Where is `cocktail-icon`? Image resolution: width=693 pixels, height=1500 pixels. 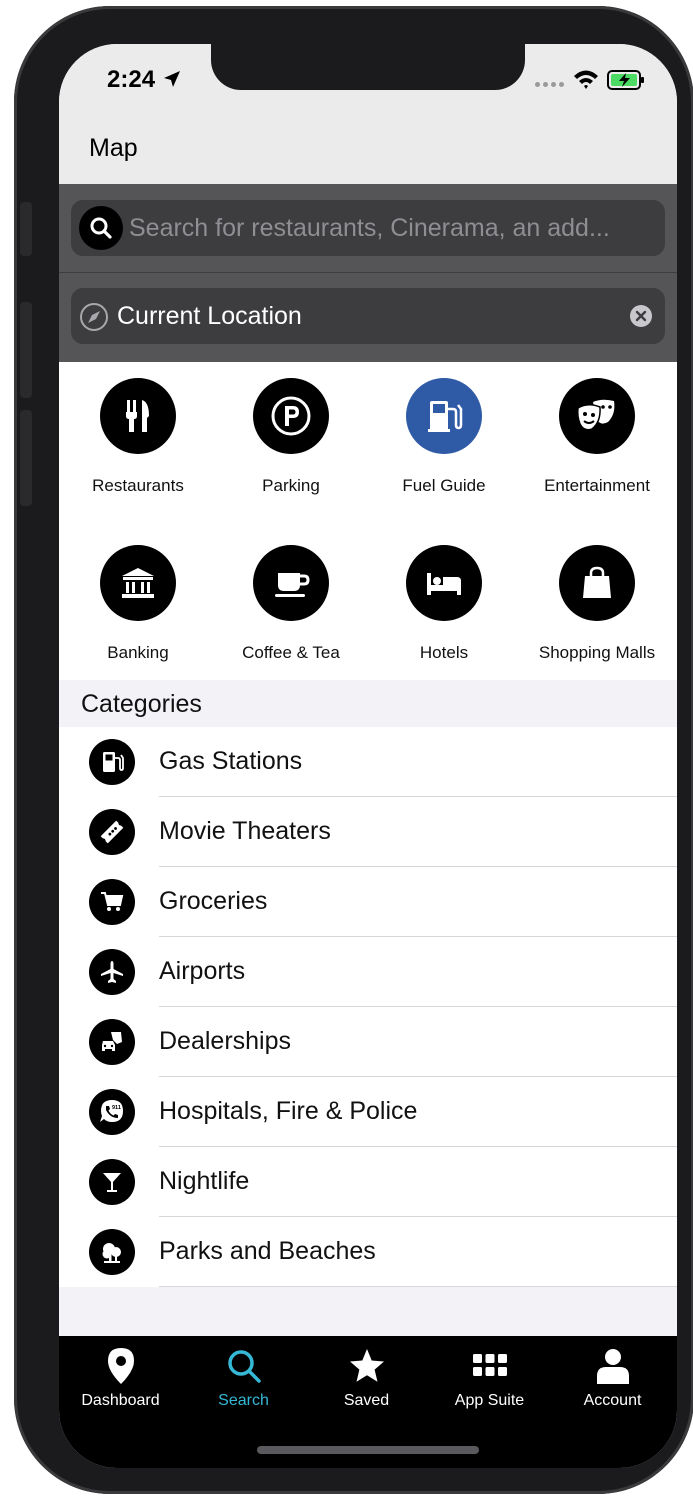
cocktail-icon is located at coordinates (112, 1182).